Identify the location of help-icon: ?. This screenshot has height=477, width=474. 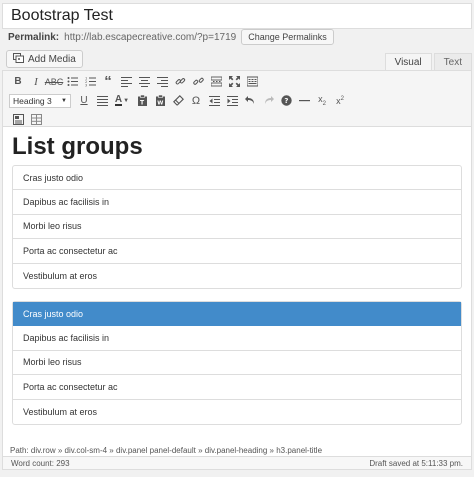
(286, 100).